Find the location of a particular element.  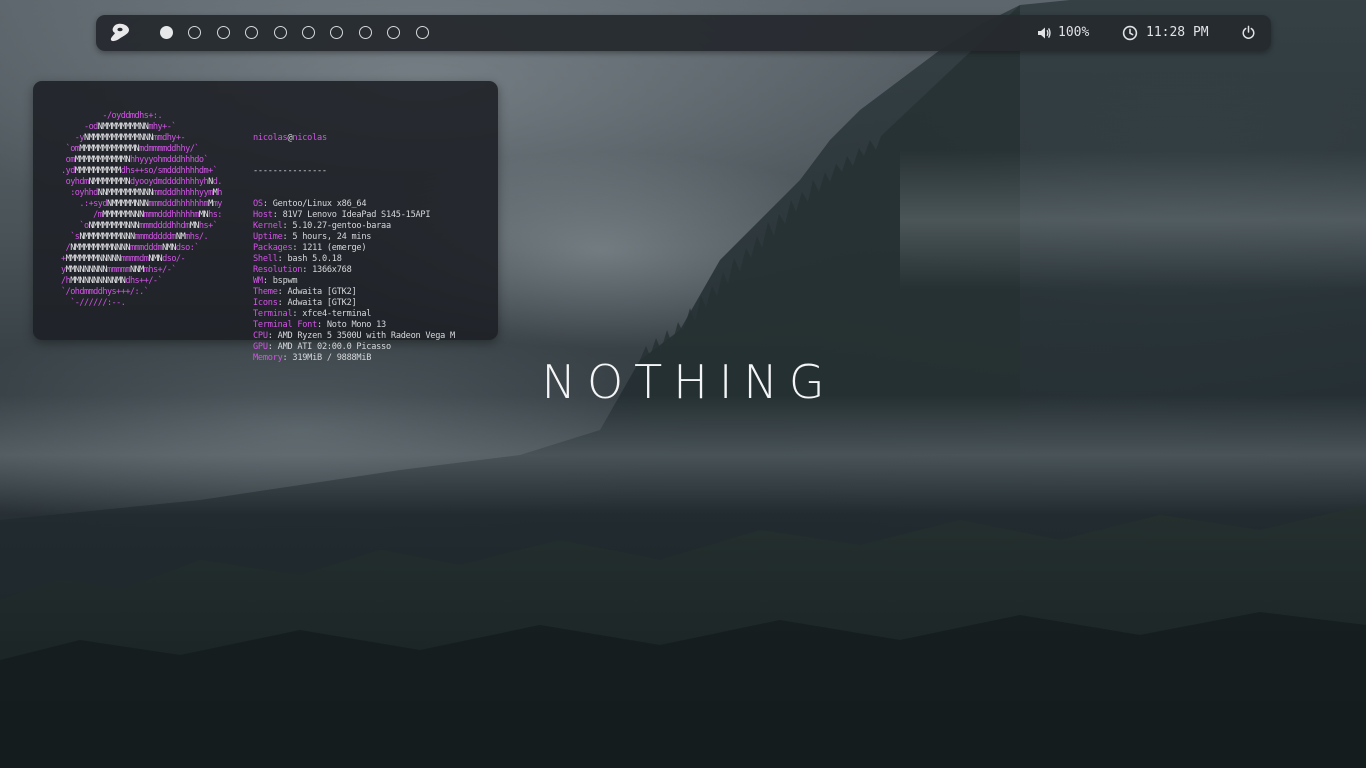

info-key: Theme is located at coordinates (265, 292).